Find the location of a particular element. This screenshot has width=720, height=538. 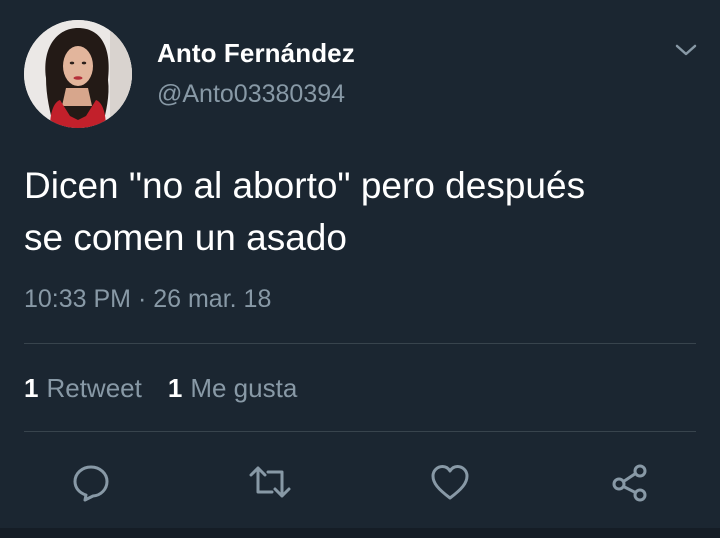

avatar is located at coordinates (78, 74).